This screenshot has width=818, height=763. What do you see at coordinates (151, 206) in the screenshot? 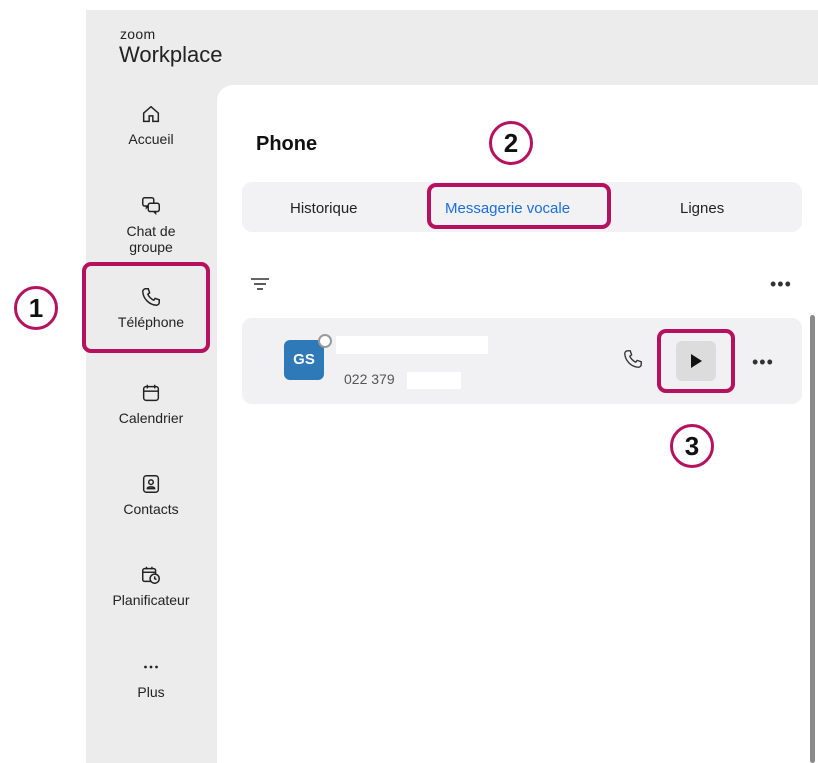
I see `chat-icon` at bounding box center [151, 206].